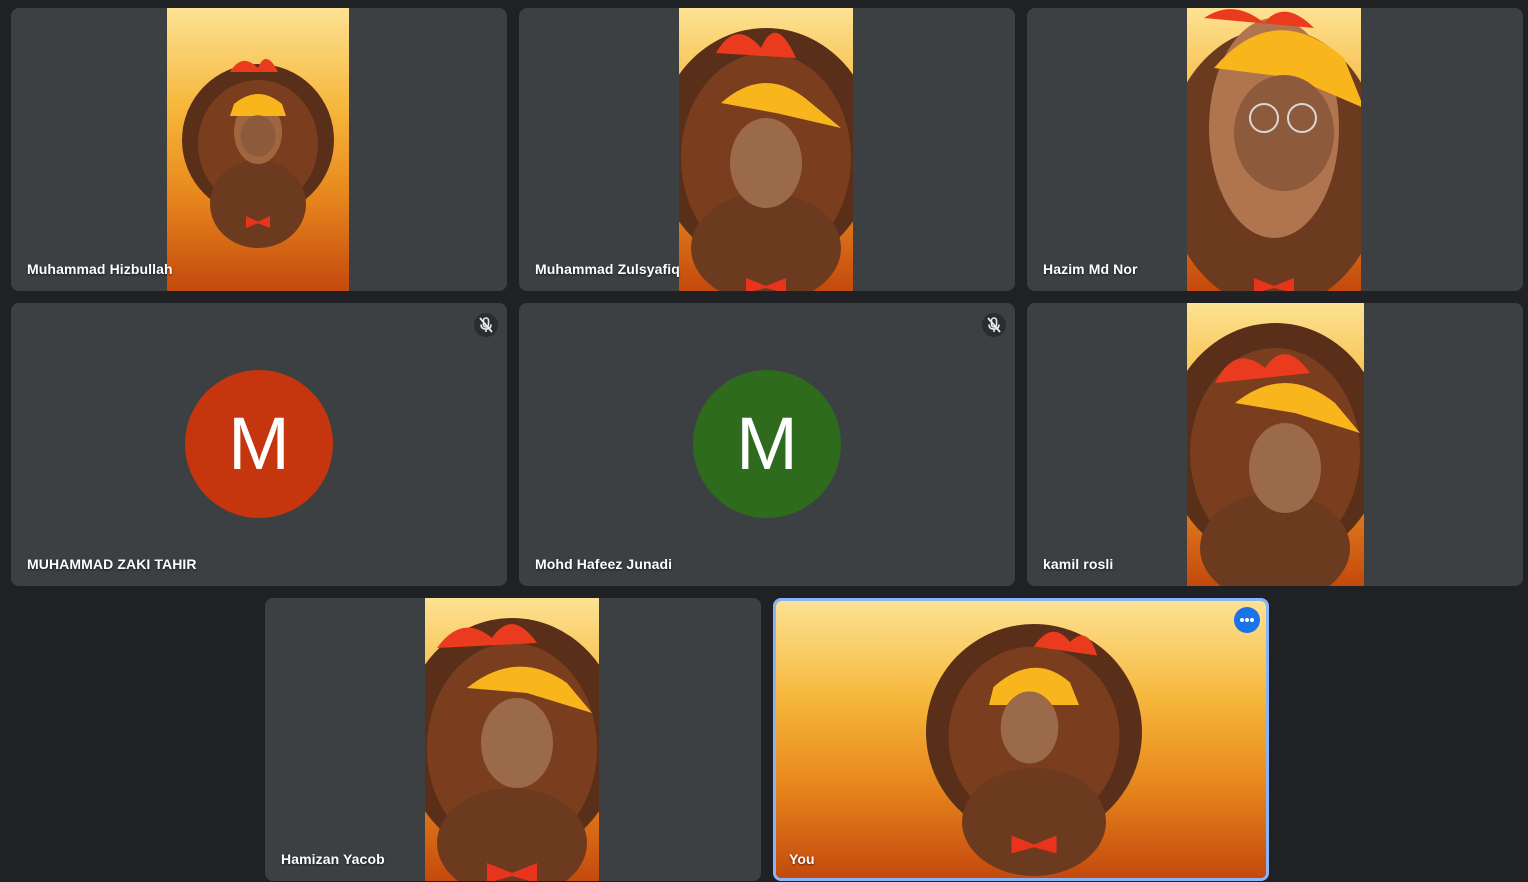 The image size is (1528, 882). What do you see at coordinates (1090, 269) in the screenshot?
I see `participant-name: Hazim Md Nor` at bounding box center [1090, 269].